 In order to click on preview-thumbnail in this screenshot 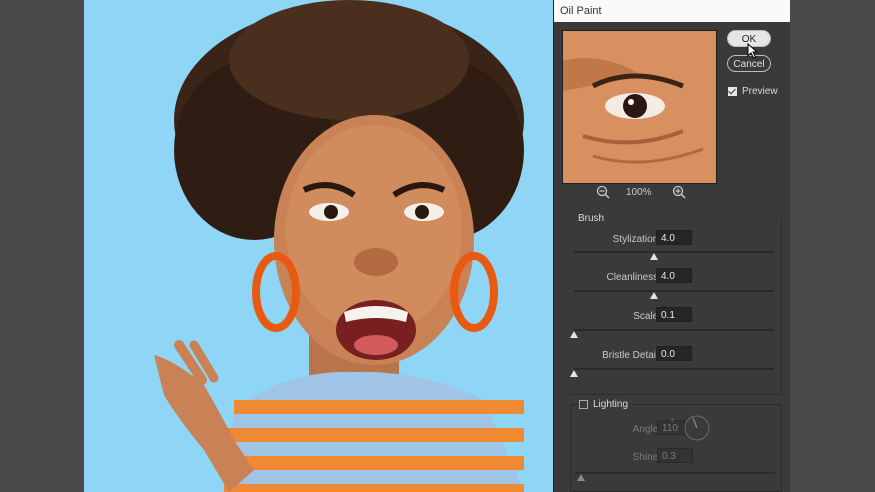, I will do `click(639, 107)`.